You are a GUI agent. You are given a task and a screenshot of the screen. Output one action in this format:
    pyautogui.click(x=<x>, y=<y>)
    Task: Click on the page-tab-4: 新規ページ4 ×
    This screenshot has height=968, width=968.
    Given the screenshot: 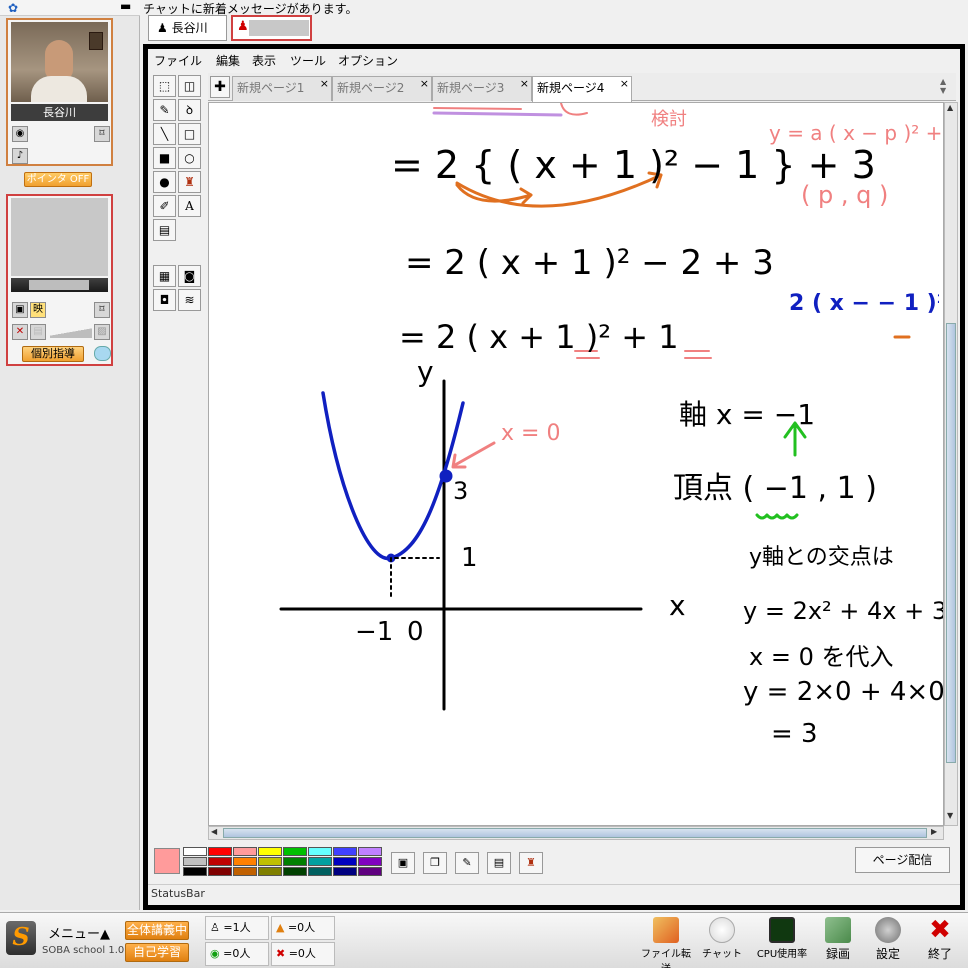 What is the action you would take?
    pyautogui.click(x=582, y=89)
    